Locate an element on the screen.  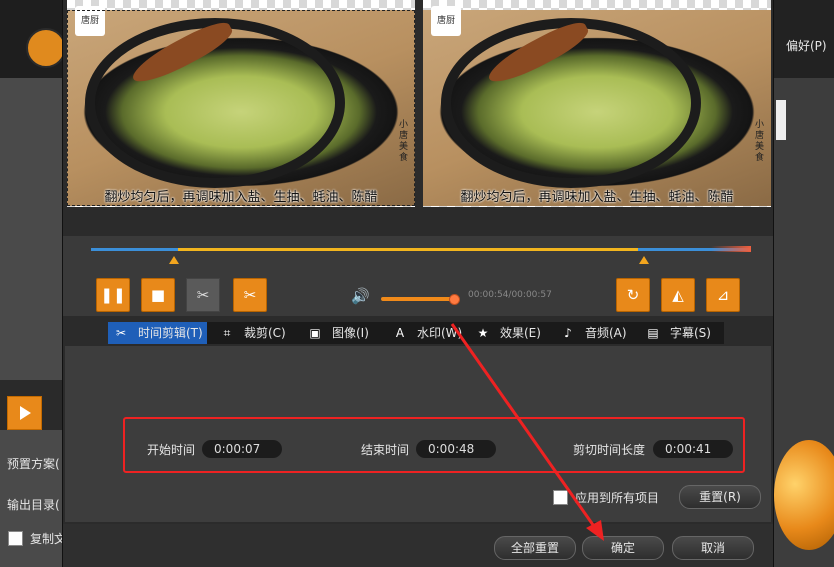
annotation-arrow is located at coordinates (527, 432).